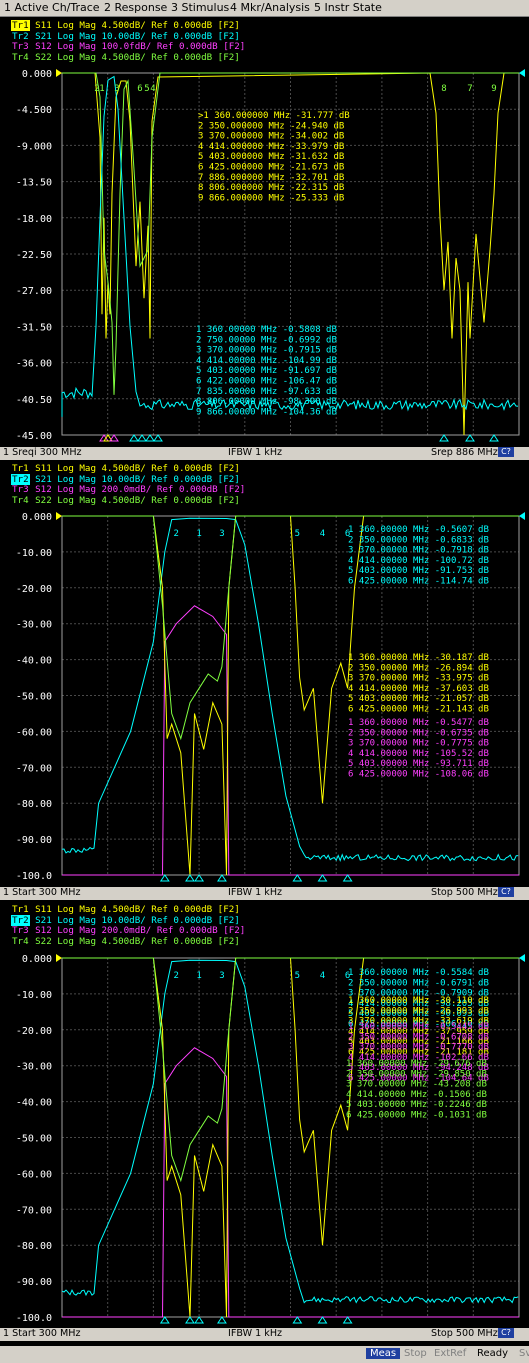  I want to click on y-tick-label: 0.000, so click(37, 74).